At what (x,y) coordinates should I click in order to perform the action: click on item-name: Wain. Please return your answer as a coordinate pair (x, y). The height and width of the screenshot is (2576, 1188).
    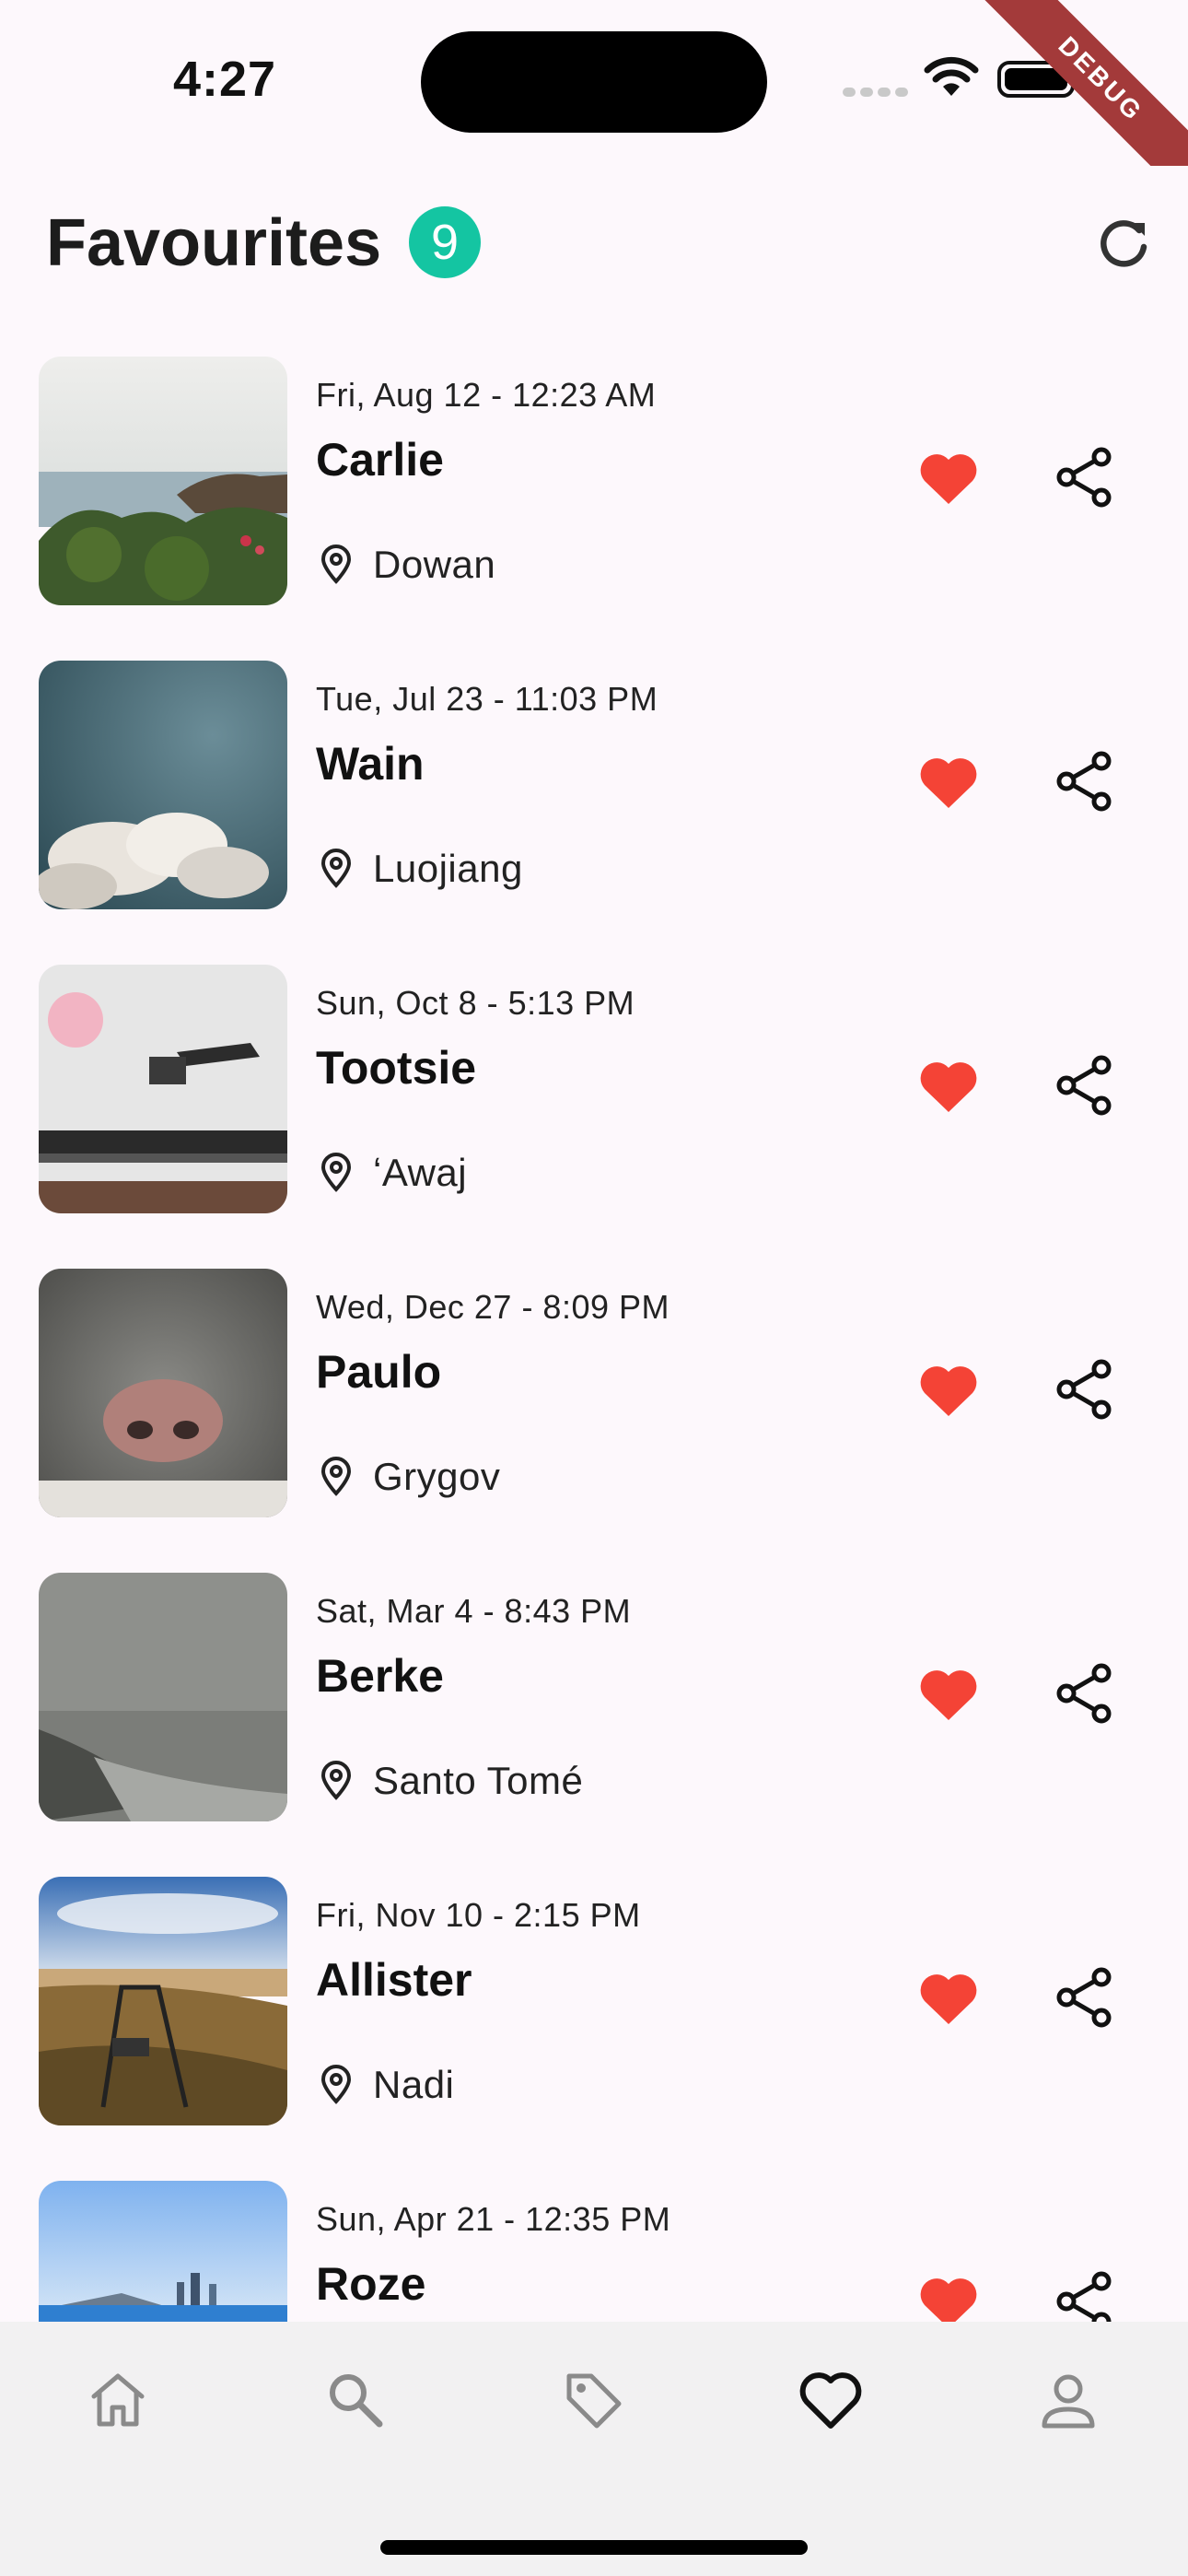
    Looking at the image, I should click on (370, 764).